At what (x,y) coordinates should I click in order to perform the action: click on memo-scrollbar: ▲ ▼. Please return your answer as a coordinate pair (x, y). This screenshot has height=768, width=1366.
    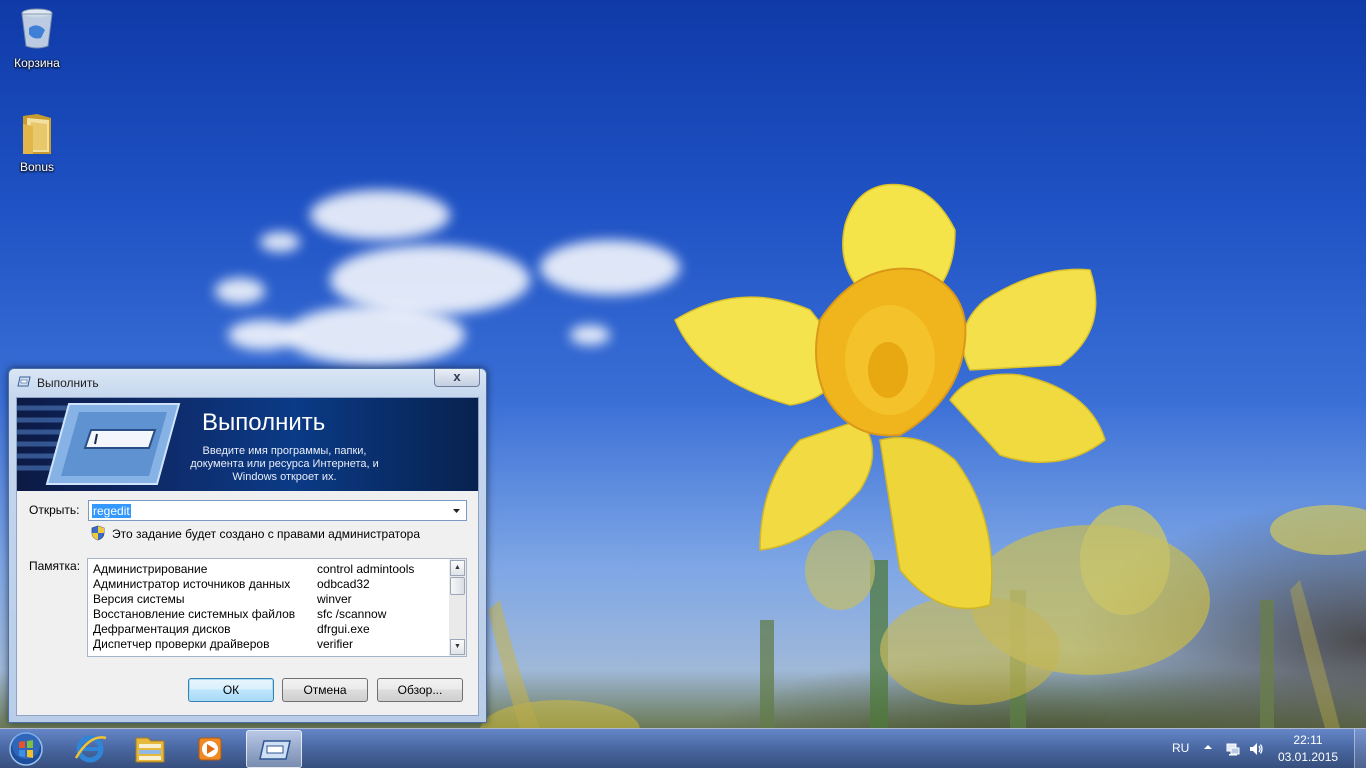
    Looking at the image, I should click on (457, 607).